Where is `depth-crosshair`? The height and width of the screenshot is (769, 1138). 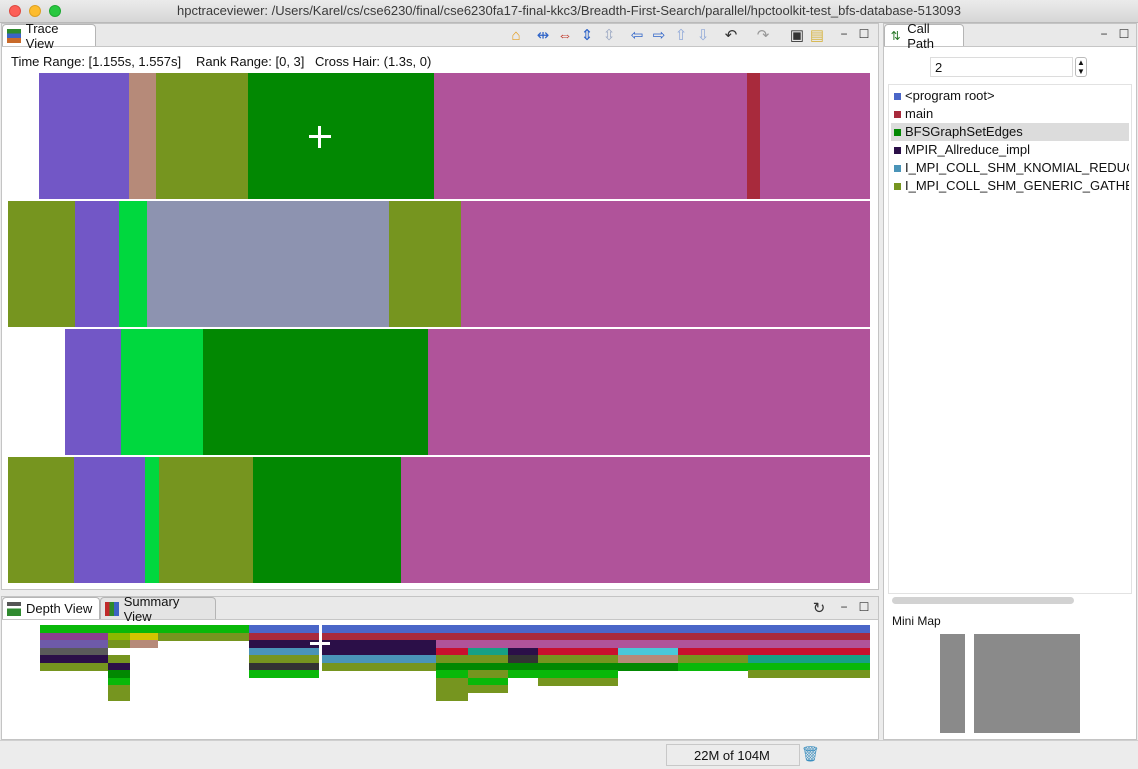 depth-crosshair is located at coordinates (320, 645).